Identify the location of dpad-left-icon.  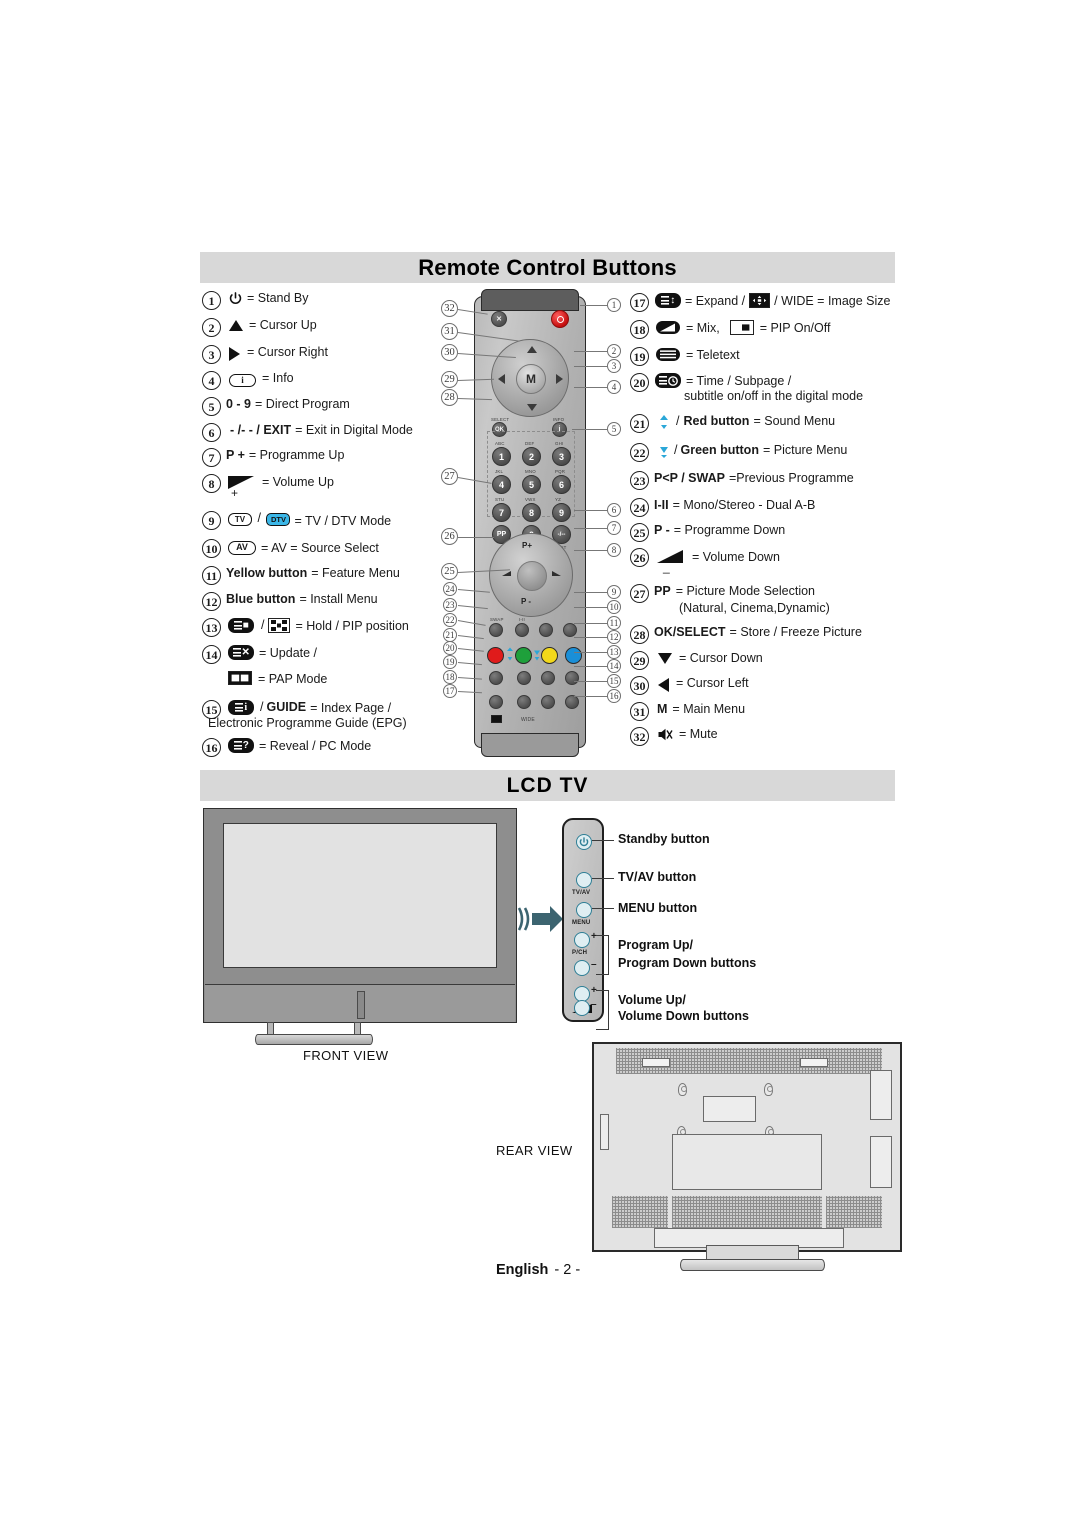
(501, 379).